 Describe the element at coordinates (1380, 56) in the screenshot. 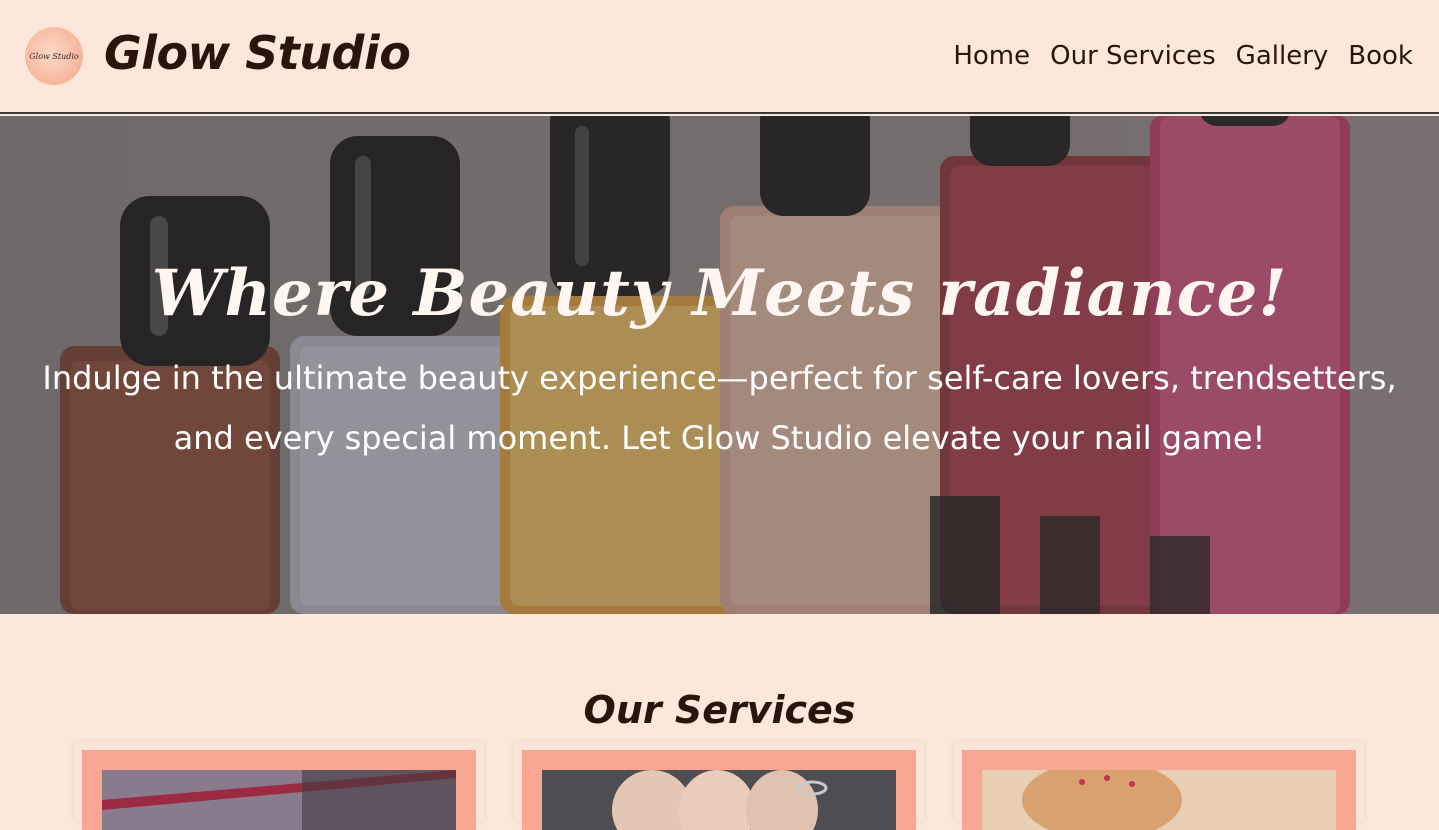

I see `nav-book: Book` at that location.